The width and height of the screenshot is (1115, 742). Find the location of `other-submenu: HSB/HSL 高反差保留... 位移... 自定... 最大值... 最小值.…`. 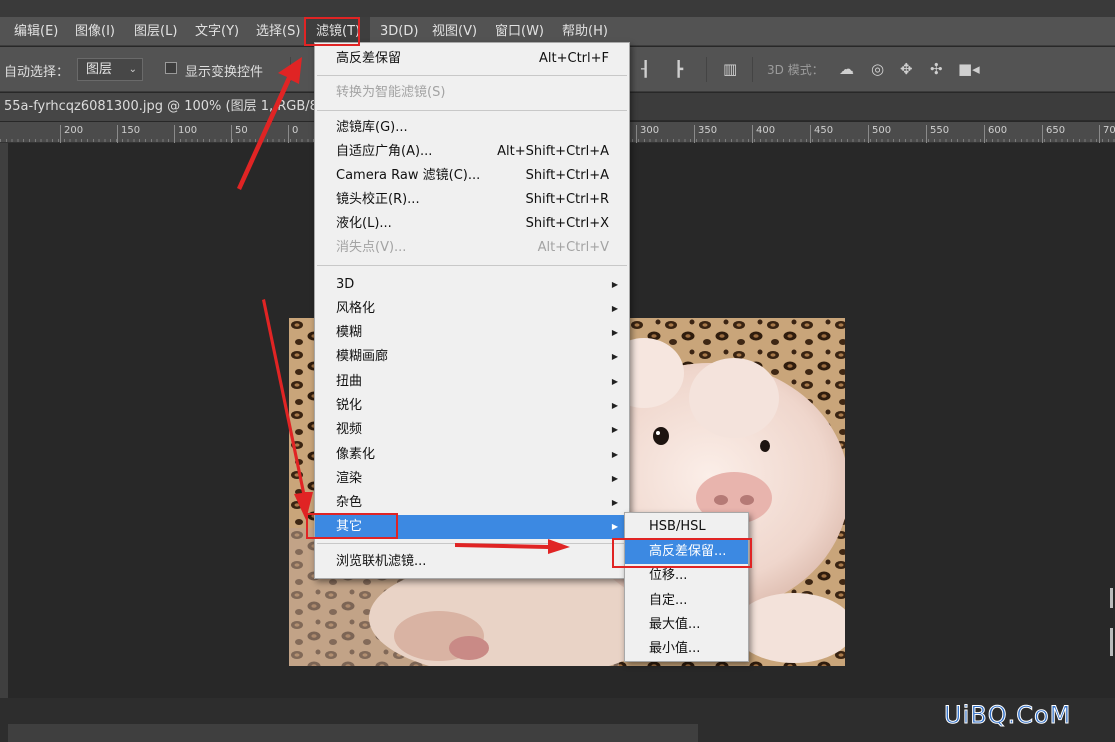

other-submenu: HSB/HSL 高反差保留... 位移... 自定... 最大值... 最小值.… is located at coordinates (686, 587).